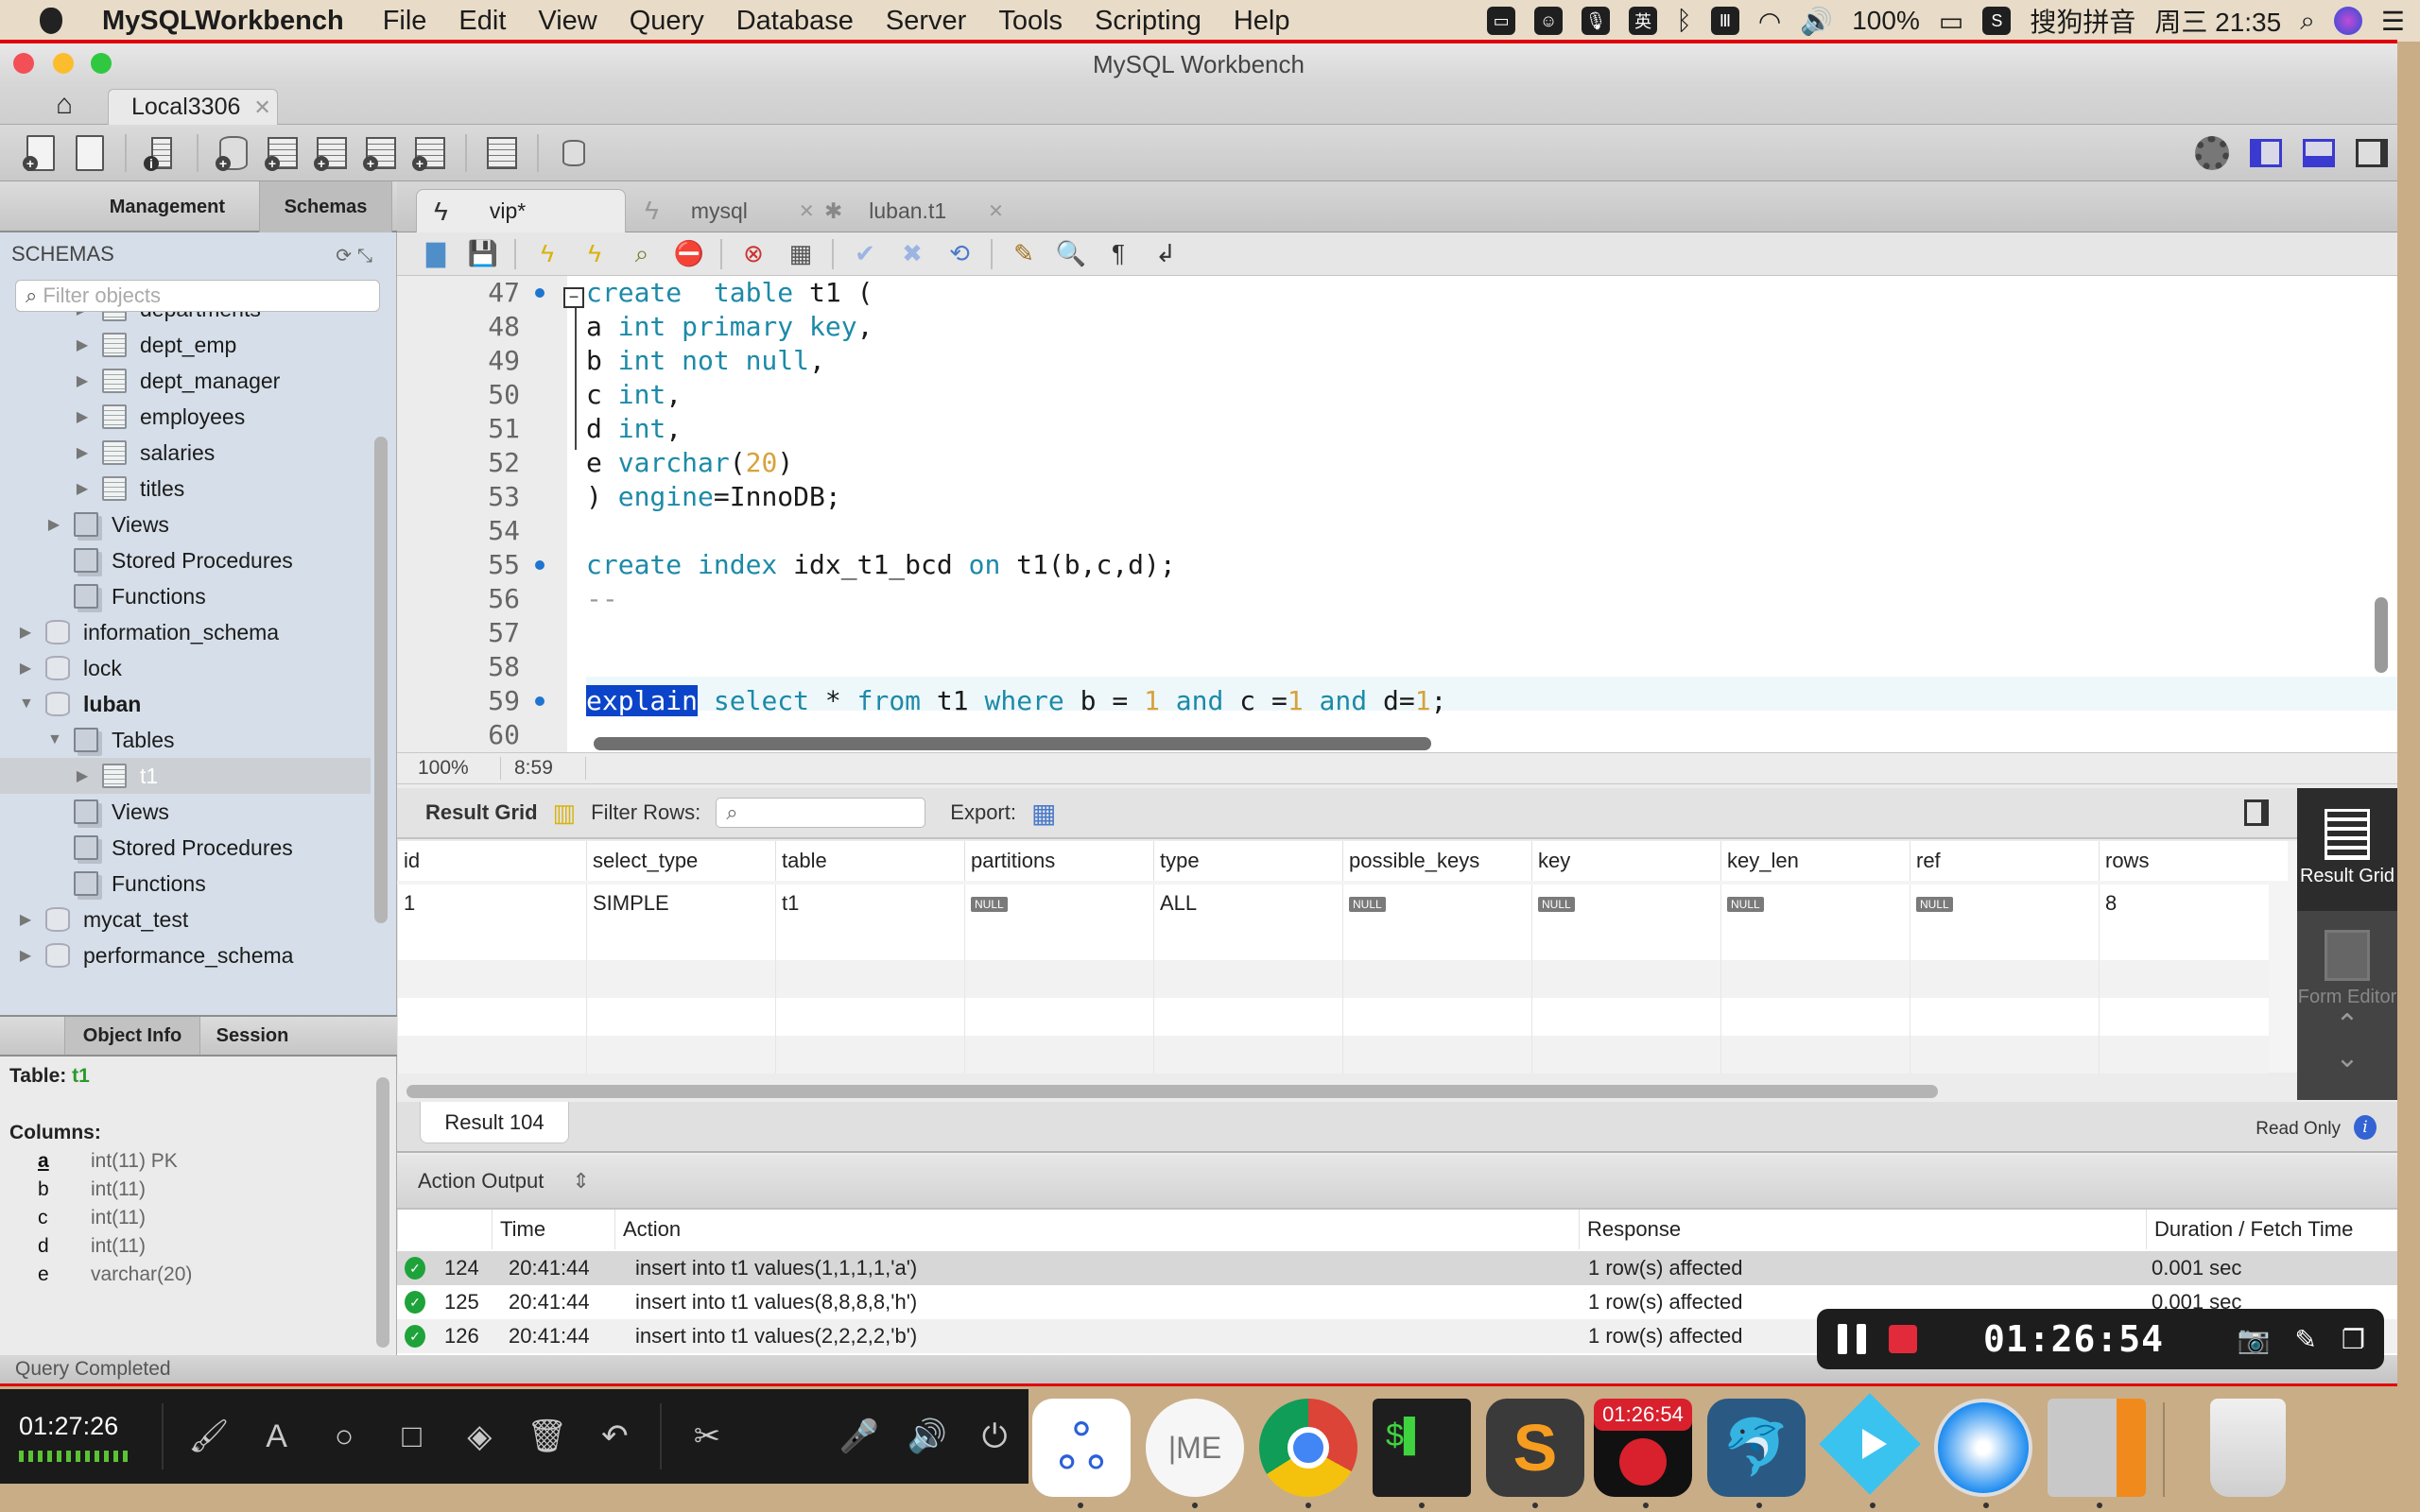  What do you see at coordinates (381, 153) in the screenshot?
I see `create-procedure-button: +` at bounding box center [381, 153].